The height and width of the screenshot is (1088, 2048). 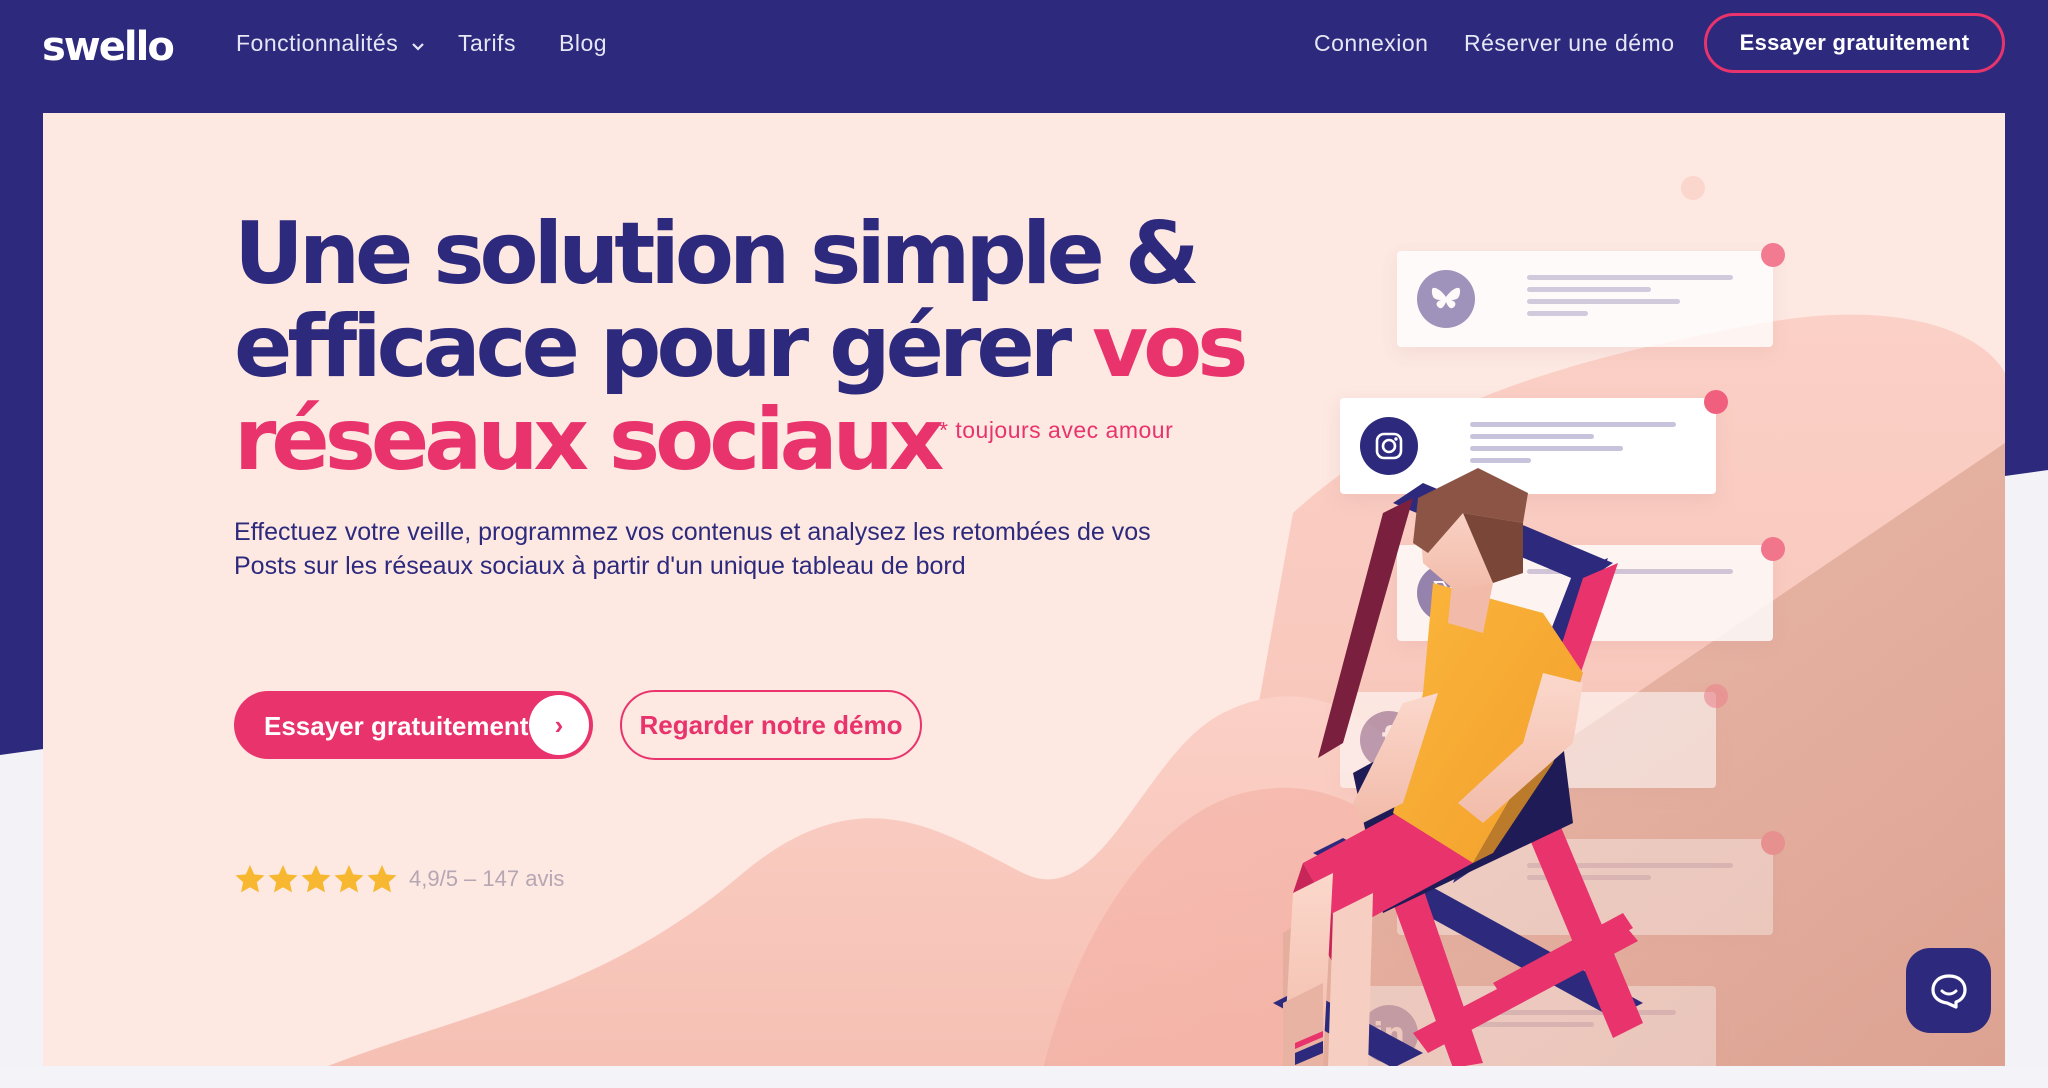 I want to click on chat-bubble-icon, so click(x=1948, y=991).